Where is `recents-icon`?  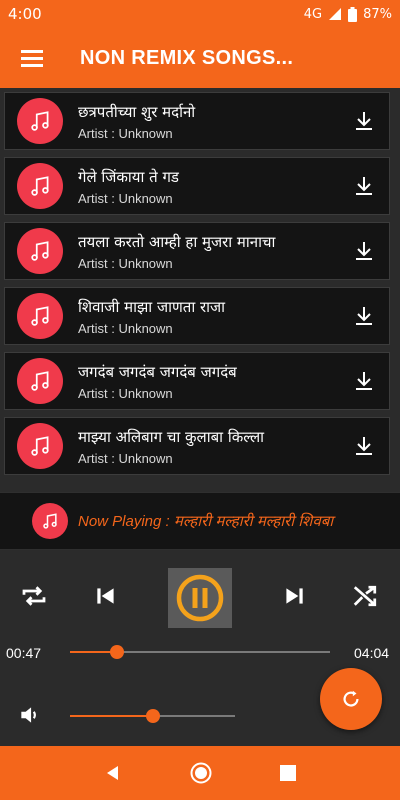
recents-icon is located at coordinates (288, 773).